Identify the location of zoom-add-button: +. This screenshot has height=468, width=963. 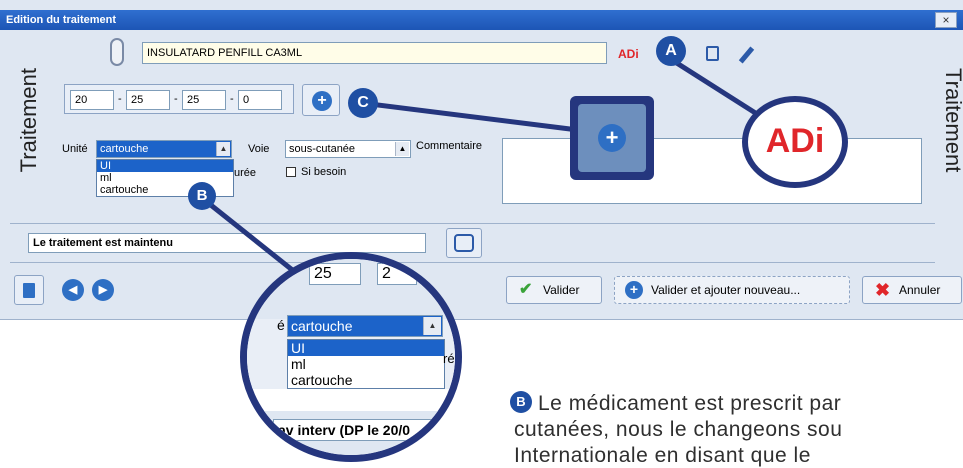
(612, 138).